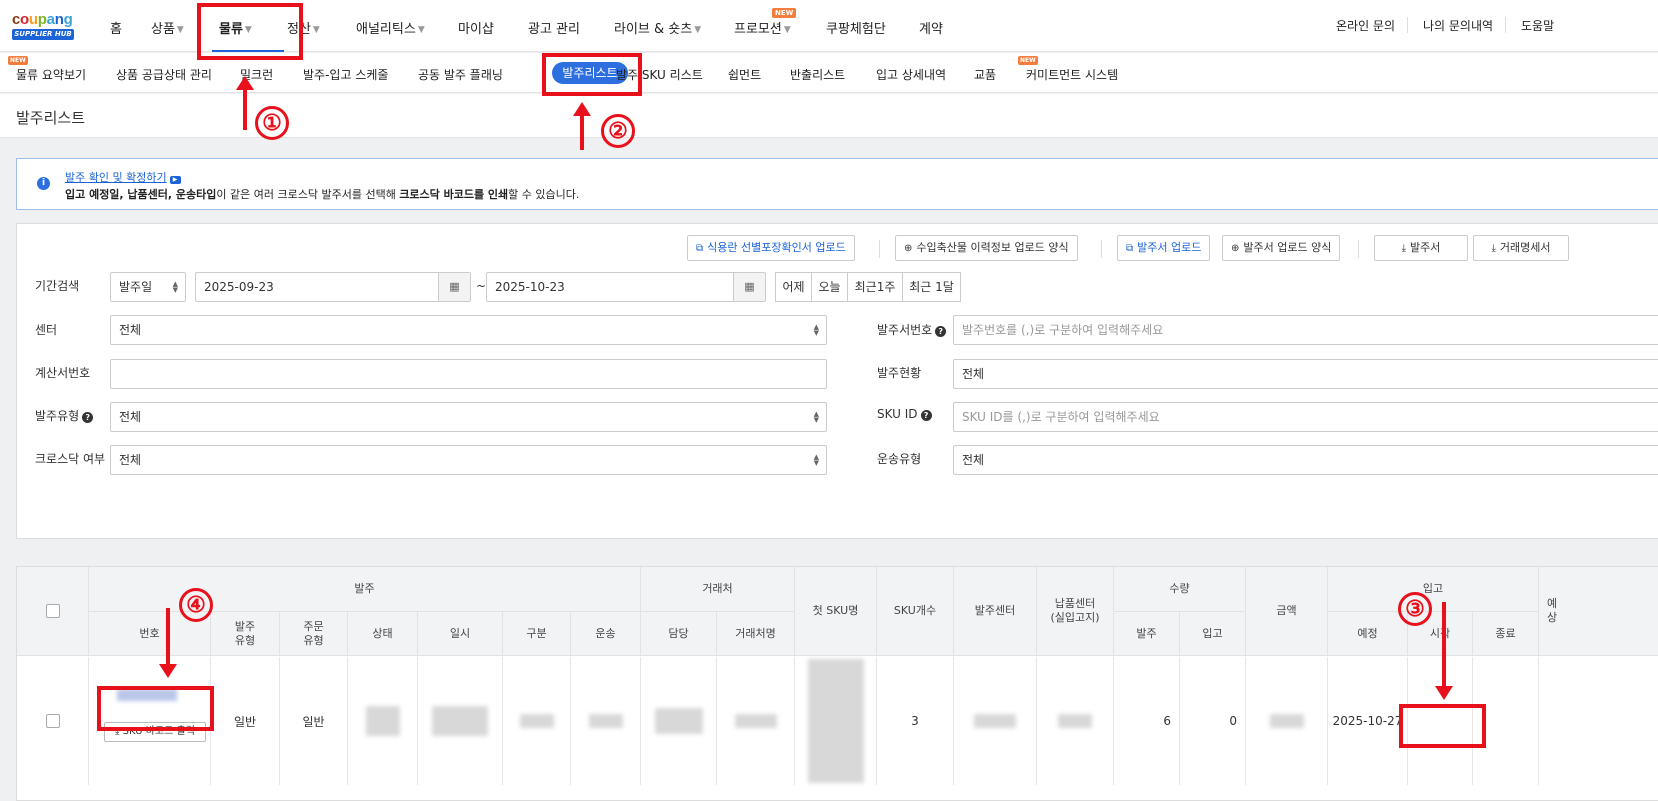 The height and width of the screenshot is (801, 1658). I want to click on col-inbound-end: 종료, so click(1506, 634).